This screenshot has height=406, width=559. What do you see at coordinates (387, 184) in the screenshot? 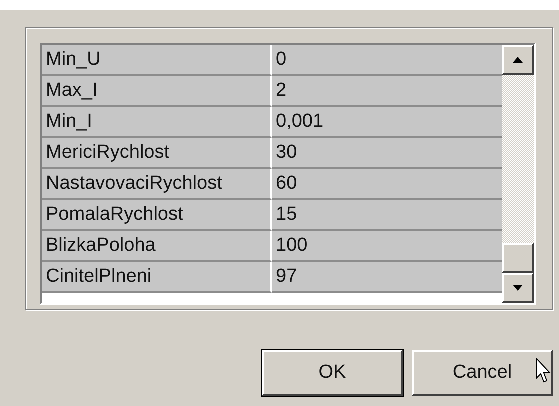
I see `property-value-cell: 60` at bounding box center [387, 184].